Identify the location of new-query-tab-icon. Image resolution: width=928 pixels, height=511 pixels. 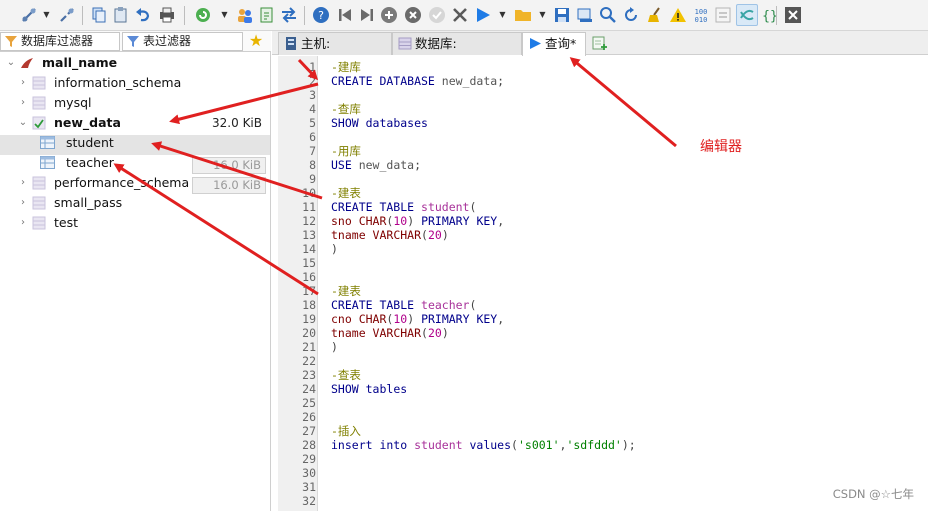
(600, 43).